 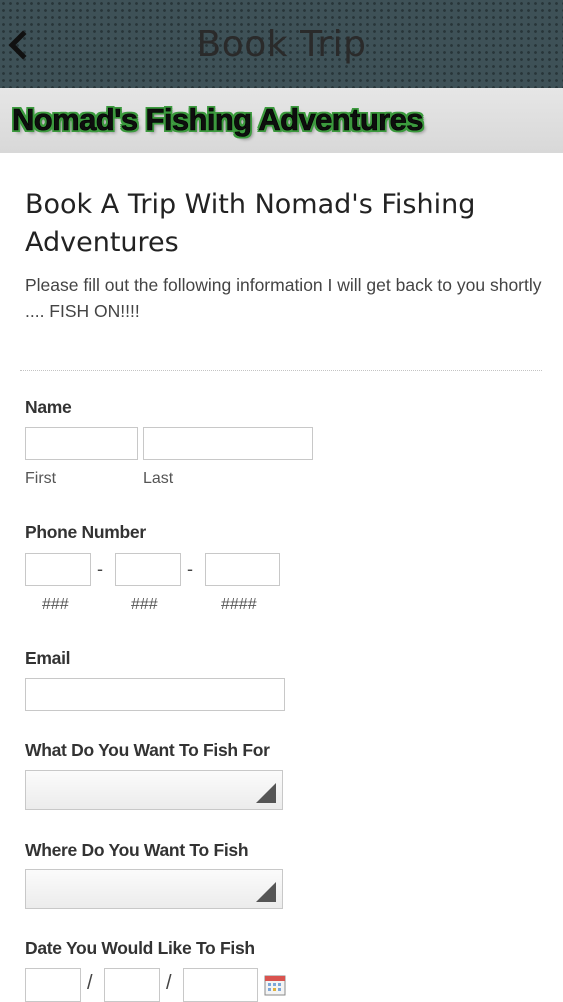 I want to click on calendar-button, so click(x=275, y=985).